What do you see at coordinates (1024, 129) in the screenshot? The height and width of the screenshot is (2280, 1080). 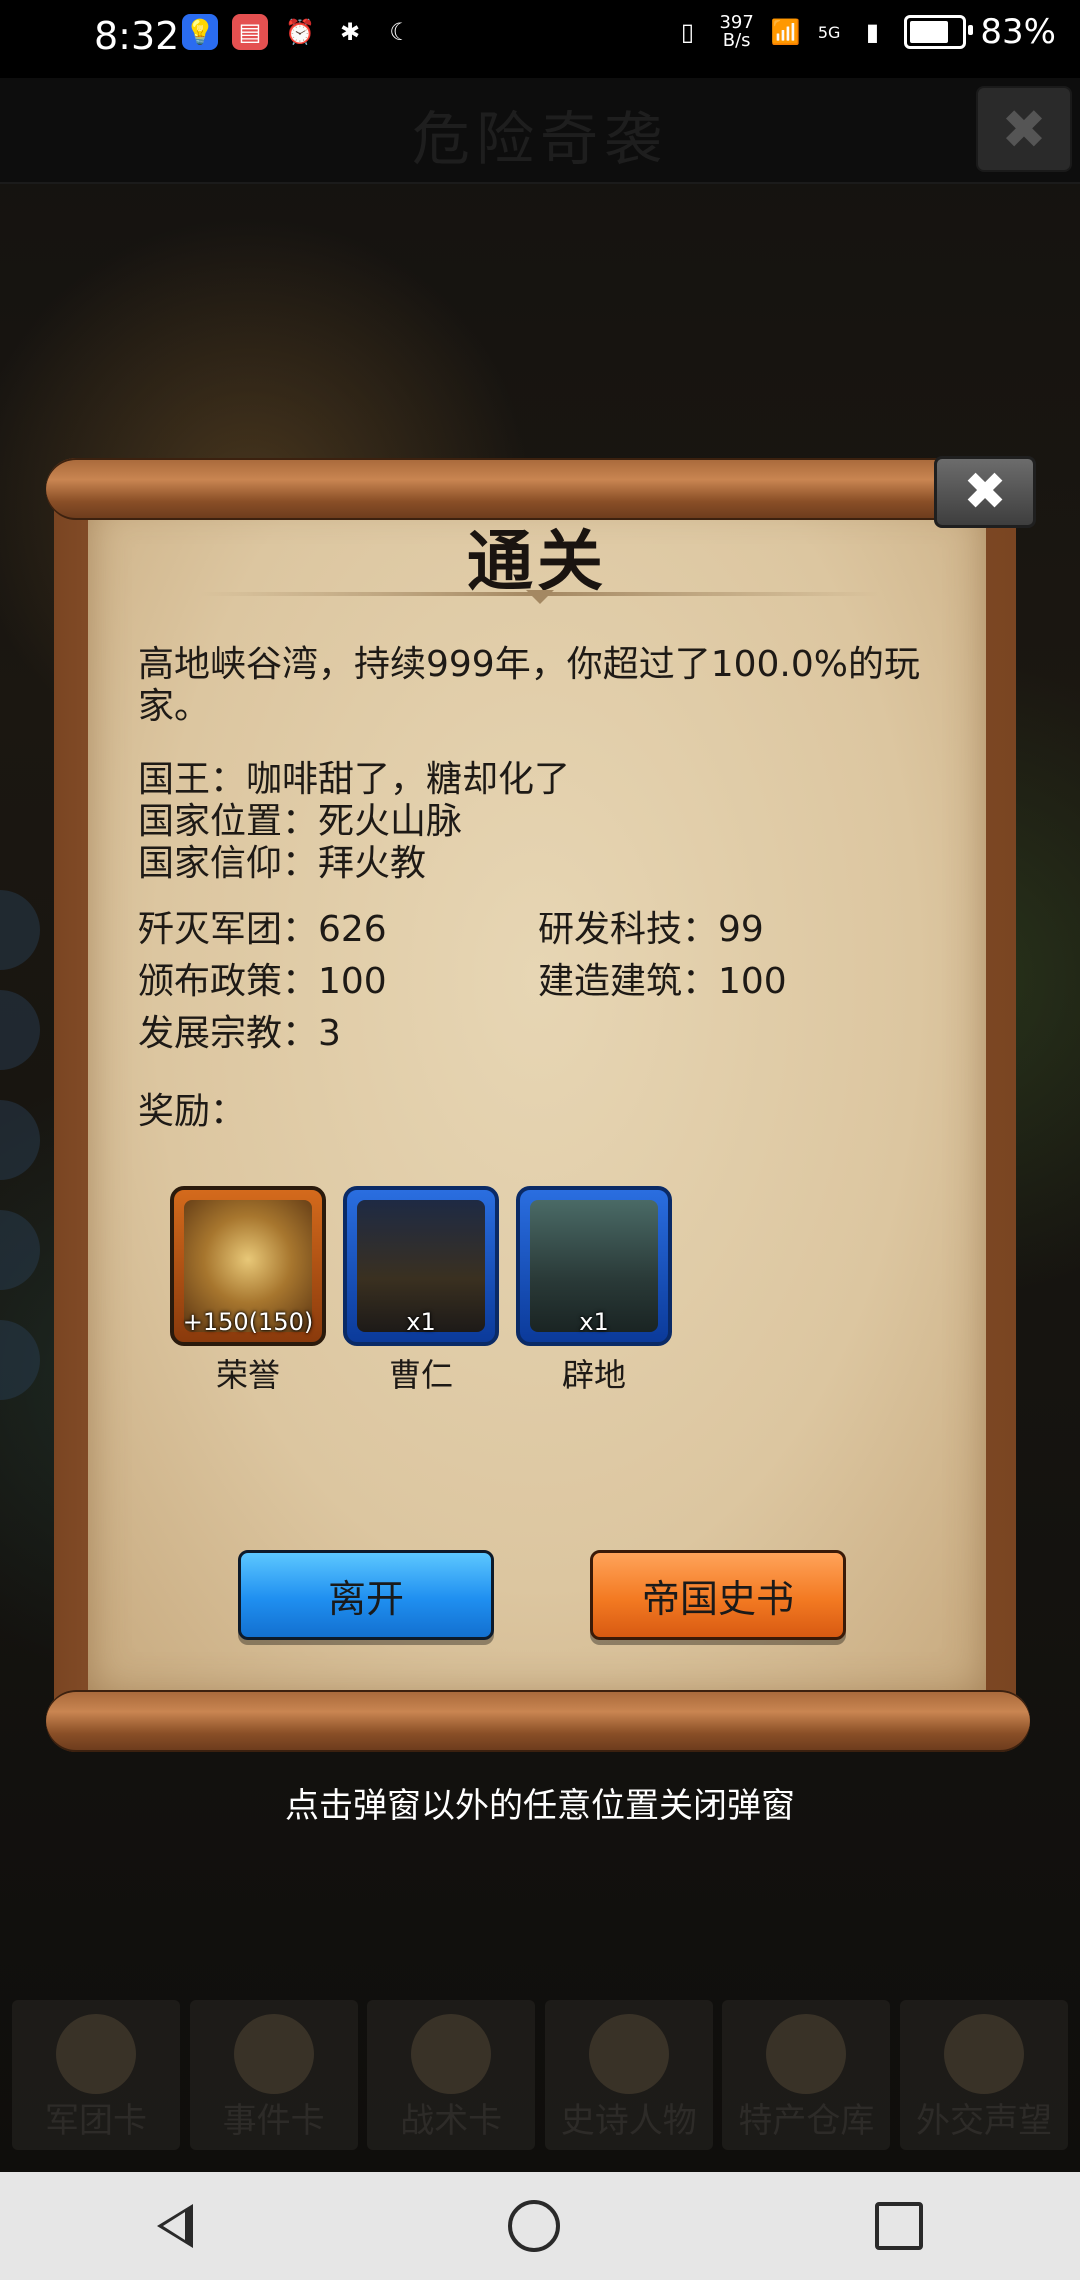 I see `game-close-button: ✖` at bounding box center [1024, 129].